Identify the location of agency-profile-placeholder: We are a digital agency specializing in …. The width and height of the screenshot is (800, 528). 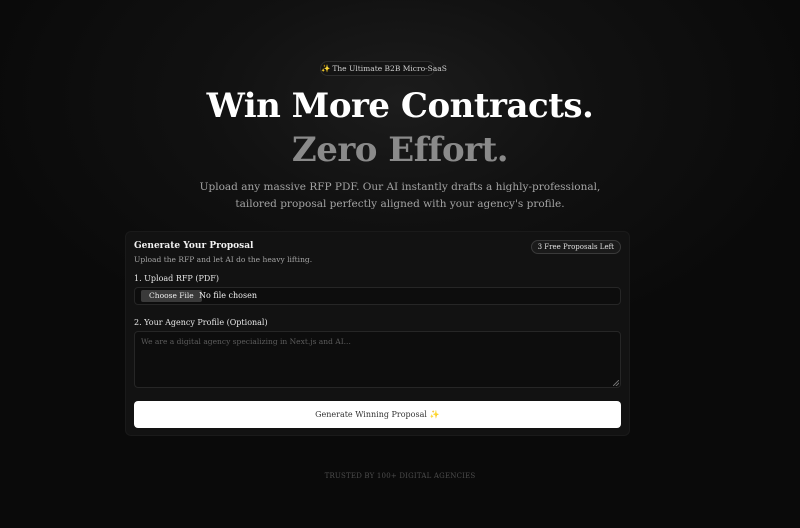
(246, 341).